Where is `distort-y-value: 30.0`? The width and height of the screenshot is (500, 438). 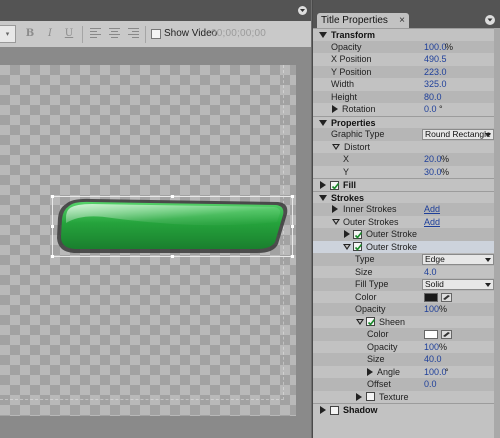
distort-y-value: 30.0 is located at coordinates (433, 172).